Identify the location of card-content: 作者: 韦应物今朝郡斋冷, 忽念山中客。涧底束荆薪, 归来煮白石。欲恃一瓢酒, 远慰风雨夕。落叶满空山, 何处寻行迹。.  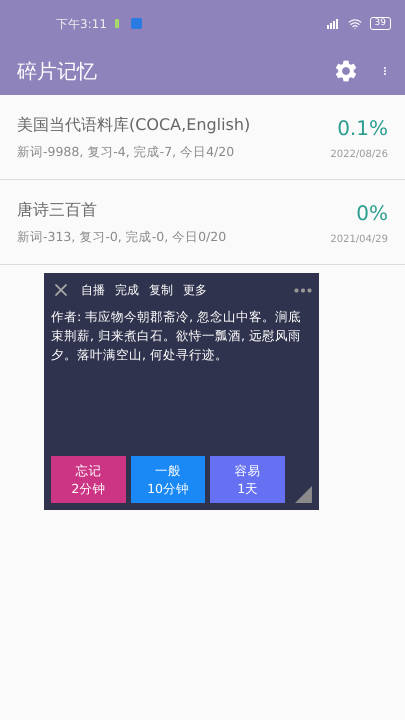
(176, 336).